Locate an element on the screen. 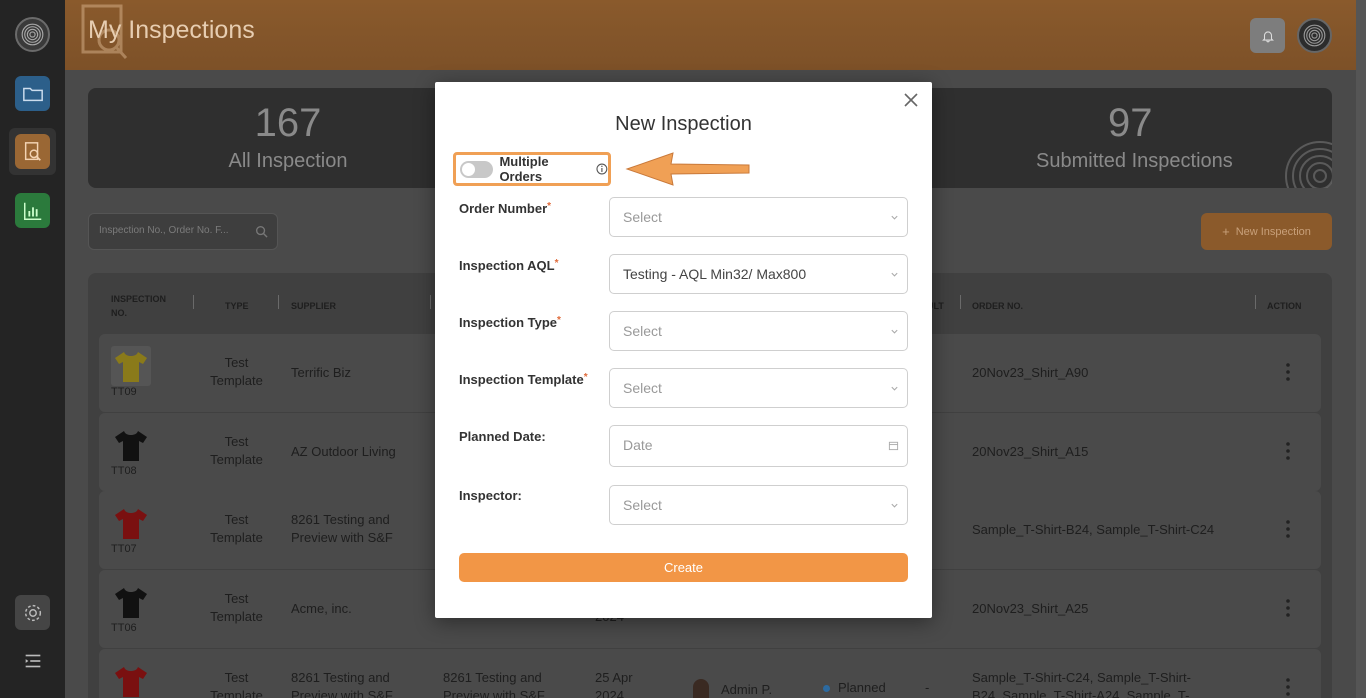 The width and height of the screenshot is (1366, 698). status-text: Planned is located at coordinates (862, 687).